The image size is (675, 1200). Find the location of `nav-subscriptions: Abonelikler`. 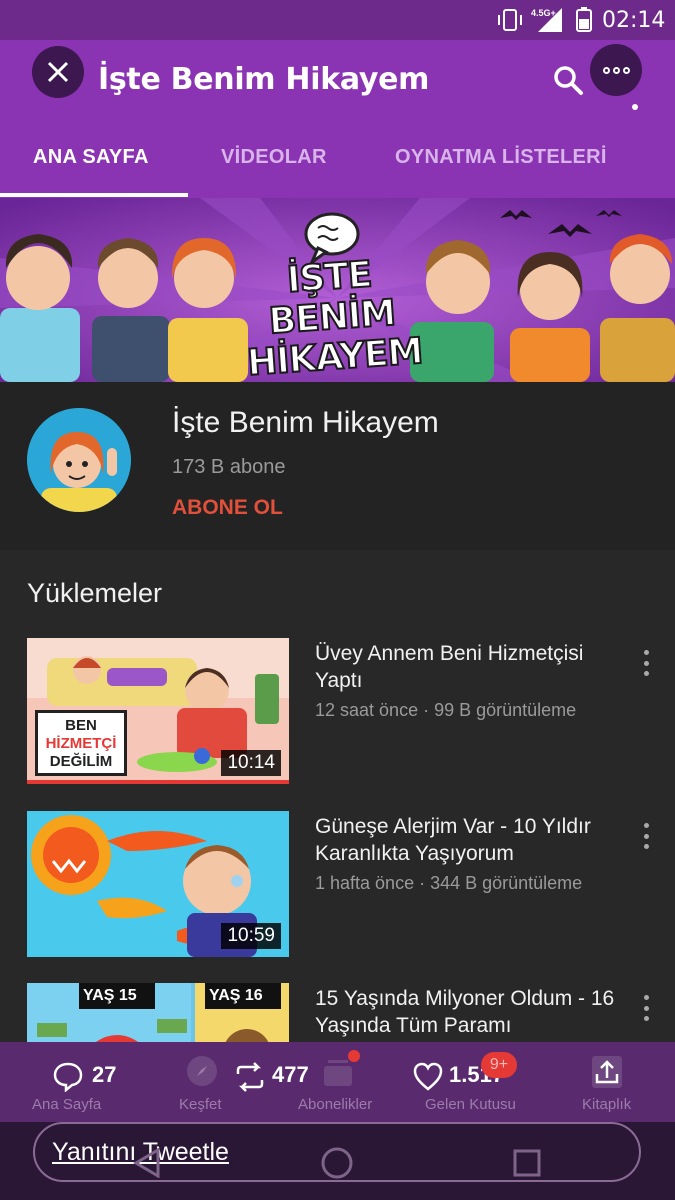

nav-subscriptions: Abonelikler is located at coordinates (337, 1082).